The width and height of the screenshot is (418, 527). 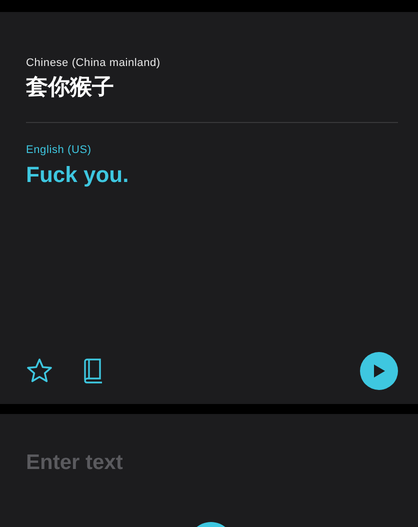 I want to click on play-icon, so click(x=379, y=371).